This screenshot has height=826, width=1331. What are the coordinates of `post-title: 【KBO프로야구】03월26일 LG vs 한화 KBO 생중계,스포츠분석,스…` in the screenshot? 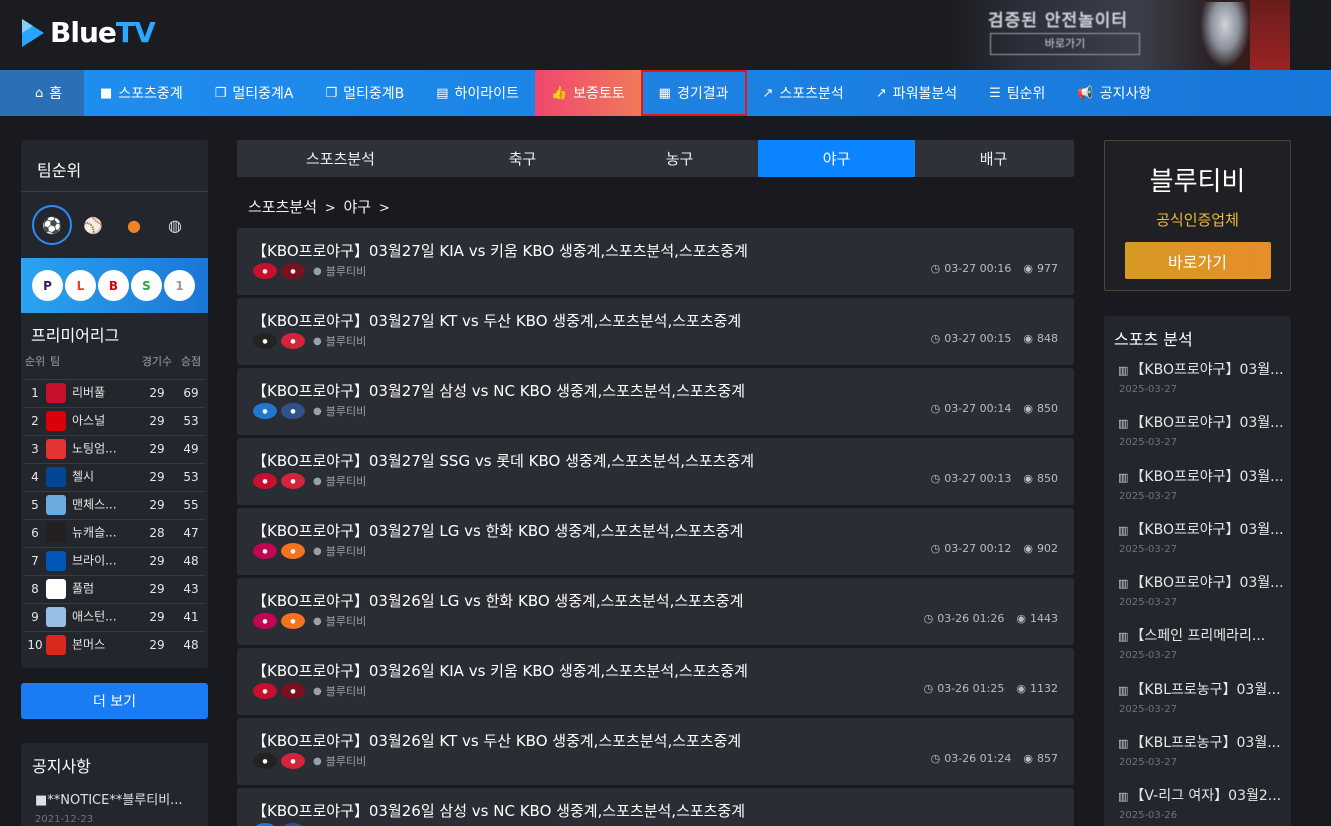 It's located at (497, 600).